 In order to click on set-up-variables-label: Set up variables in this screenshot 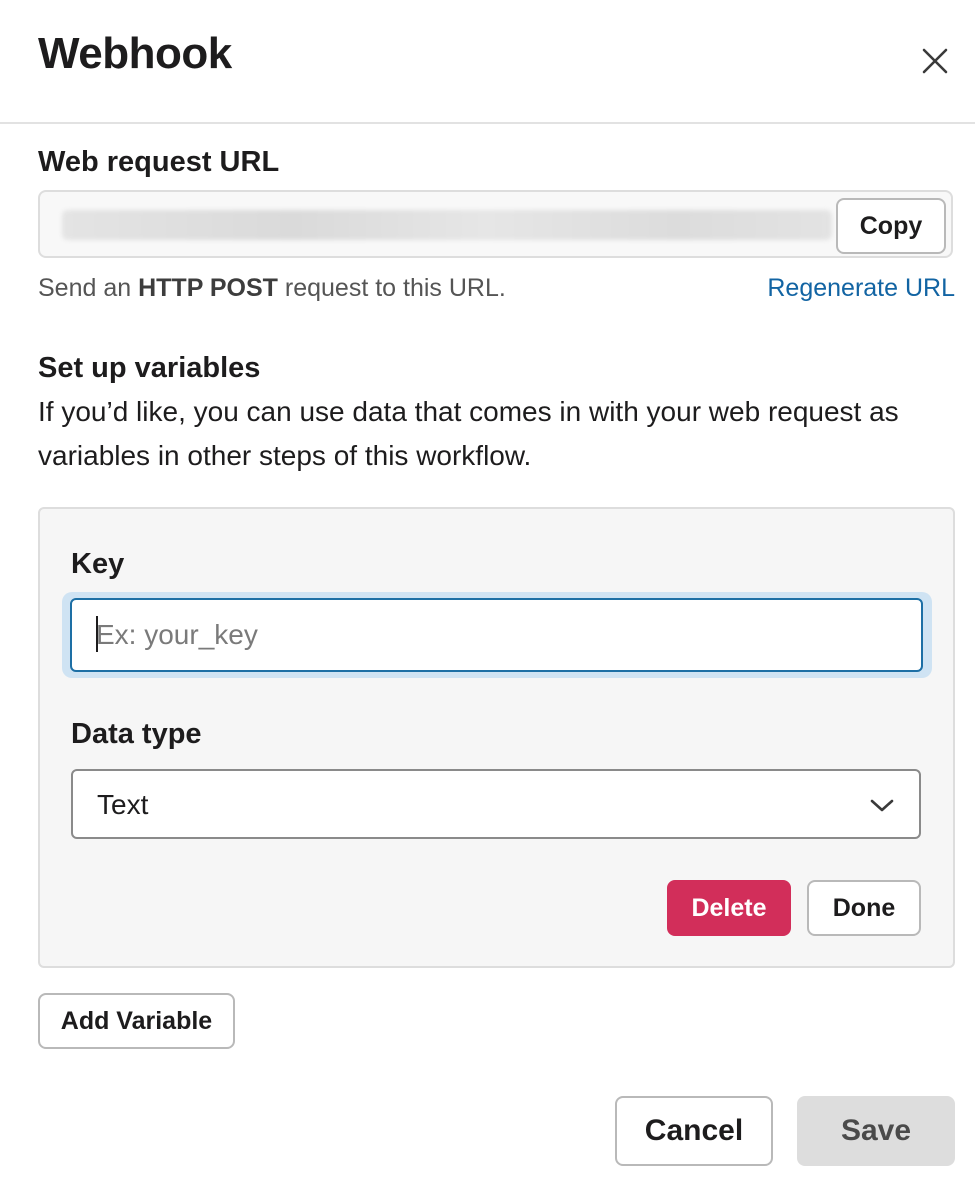, I will do `click(149, 368)`.